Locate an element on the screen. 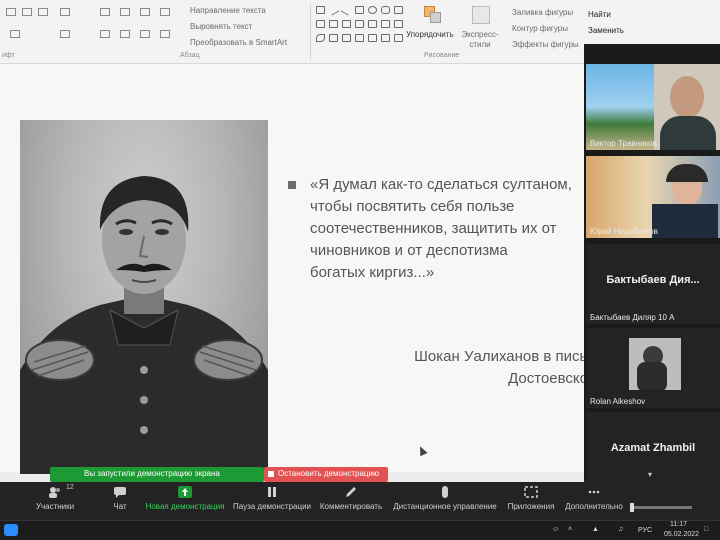 This screenshot has width=720, height=540. align-right-icon is located at coordinates (125, 34).